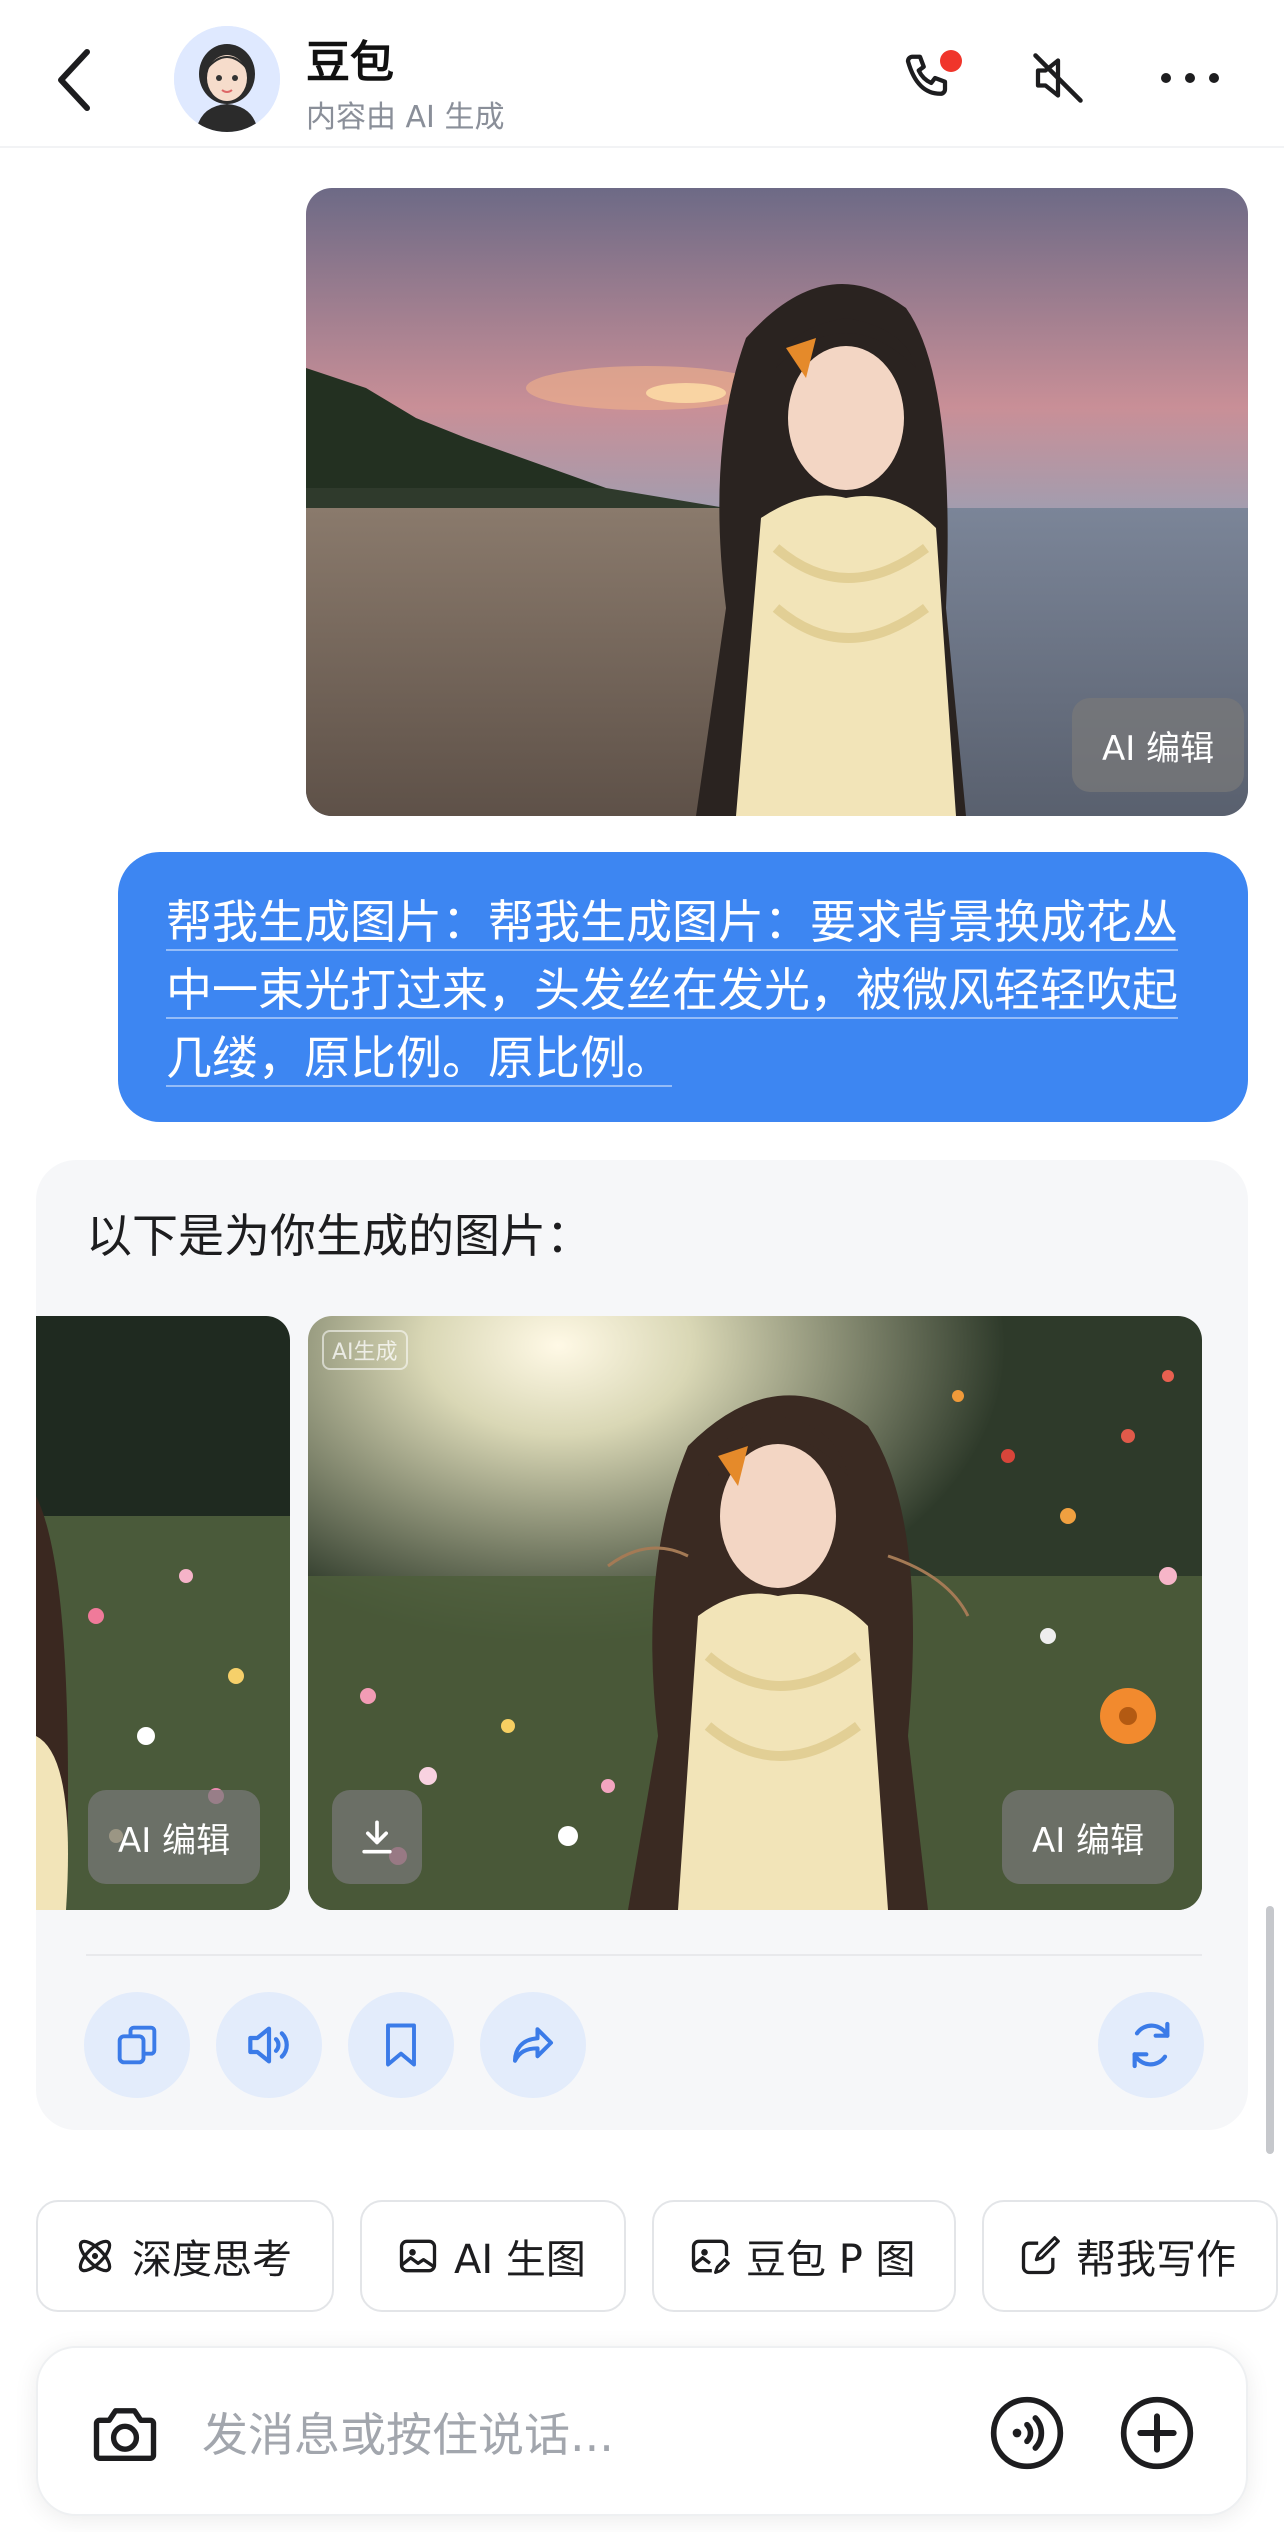 The height and width of the screenshot is (2532, 1284). What do you see at coordinates (951, 61) in the screenshot?
I see `notification-dot` at bounding box center [951, 61].